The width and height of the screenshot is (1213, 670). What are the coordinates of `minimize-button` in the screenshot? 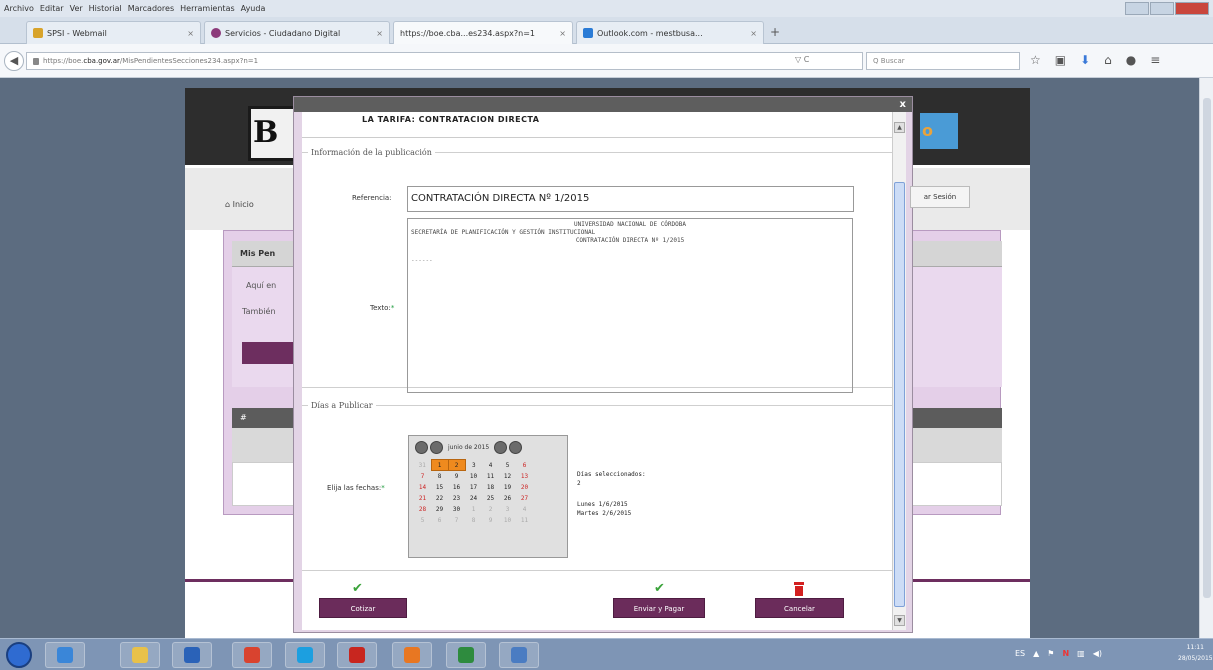 It's located at (1137, 8).